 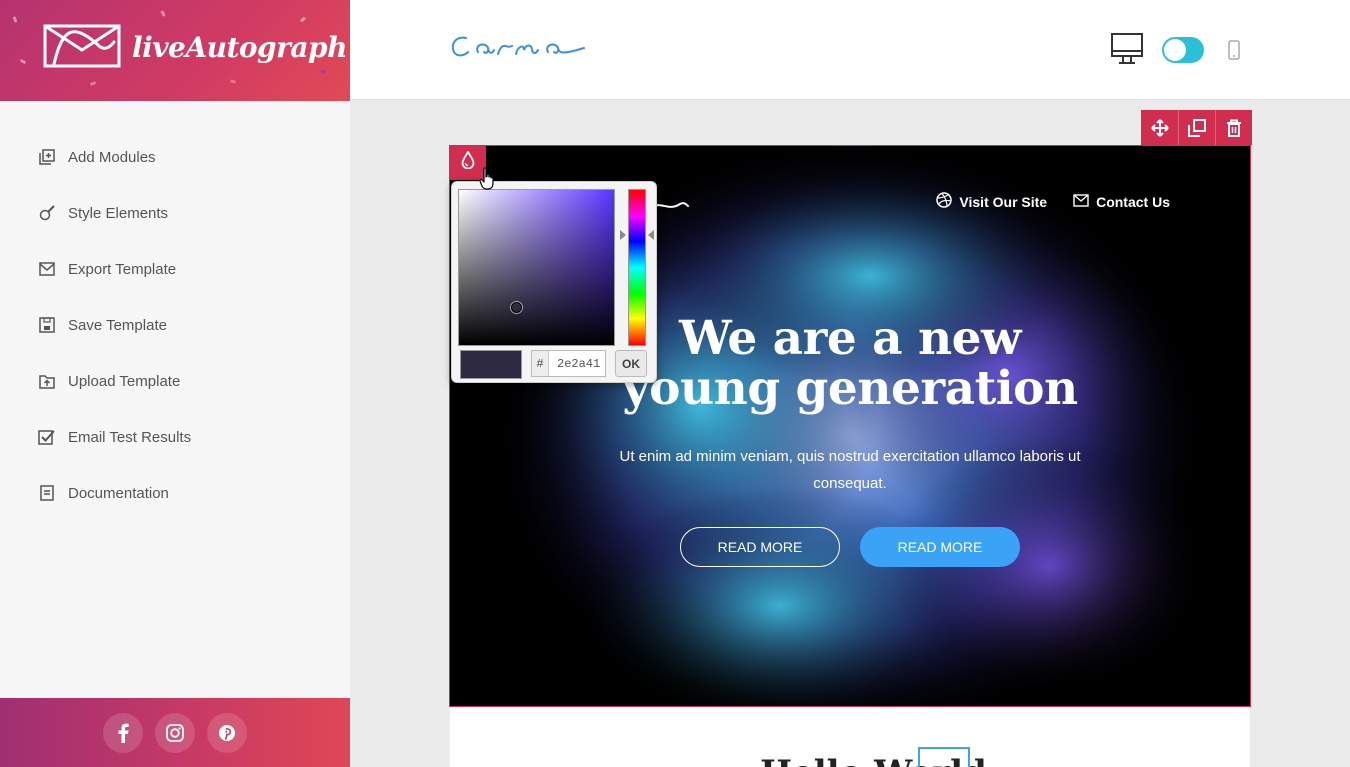 I want to click on view-toggle, so click(x=1183, y=50).